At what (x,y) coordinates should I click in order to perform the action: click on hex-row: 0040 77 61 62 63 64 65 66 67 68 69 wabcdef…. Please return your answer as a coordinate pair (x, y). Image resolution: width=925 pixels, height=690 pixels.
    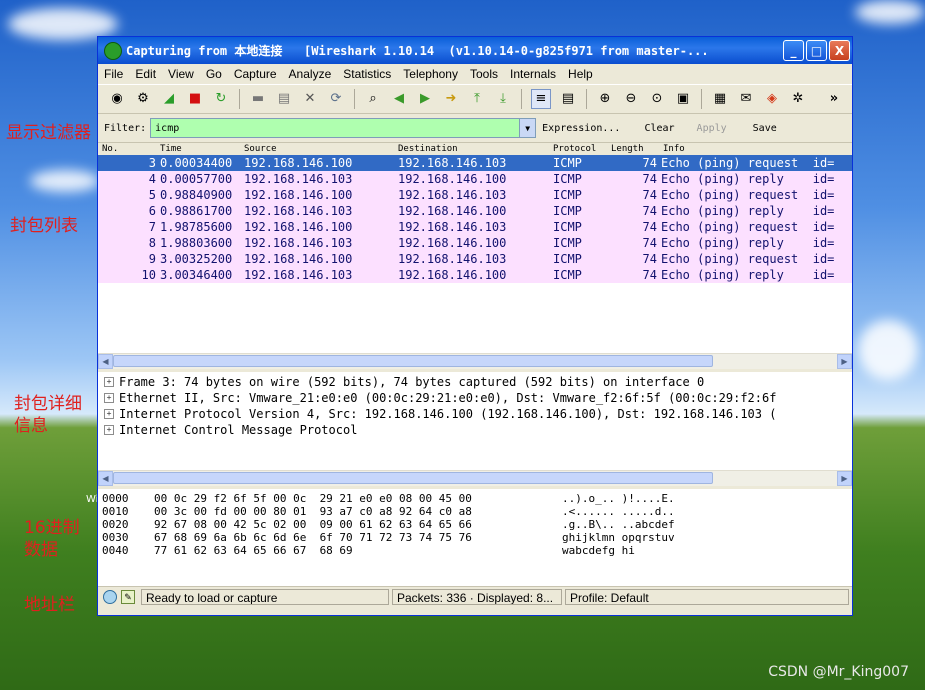
    Looking at the image, I should click on (475, 550).